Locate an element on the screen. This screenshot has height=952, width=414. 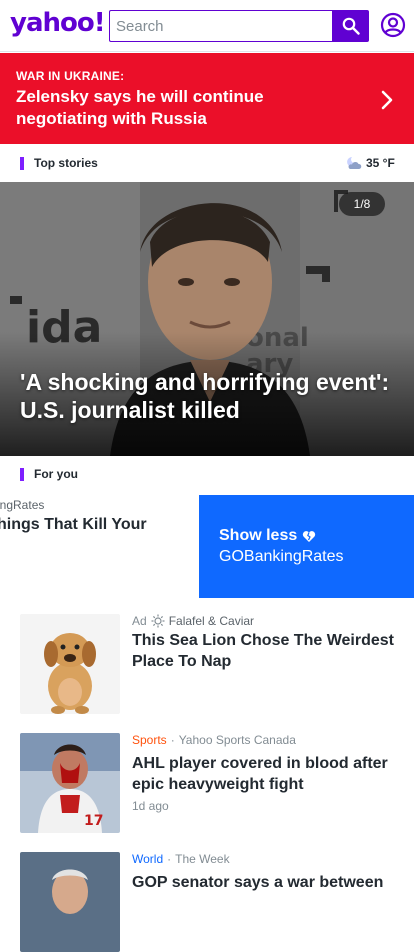
moon-cloud-icon is located at coordinates (354, 163).